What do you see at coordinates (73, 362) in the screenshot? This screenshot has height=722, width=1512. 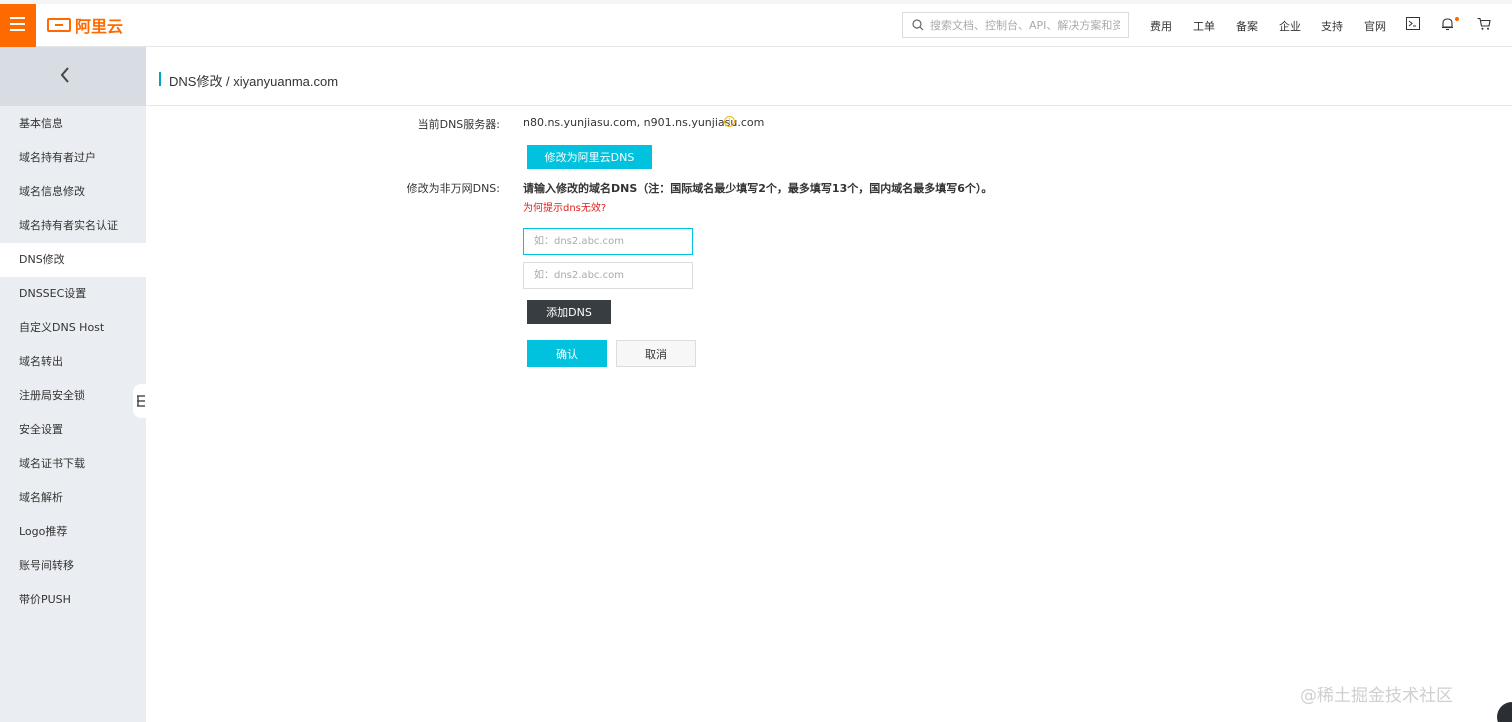 I see `sidebar-item-transfer-out: 域名转出` at bounding box center [73, 362].